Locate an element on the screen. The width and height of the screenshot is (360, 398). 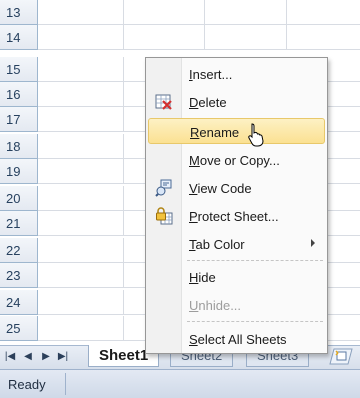
first-sheet-button: |◀ is located at coordinates (10, 357).